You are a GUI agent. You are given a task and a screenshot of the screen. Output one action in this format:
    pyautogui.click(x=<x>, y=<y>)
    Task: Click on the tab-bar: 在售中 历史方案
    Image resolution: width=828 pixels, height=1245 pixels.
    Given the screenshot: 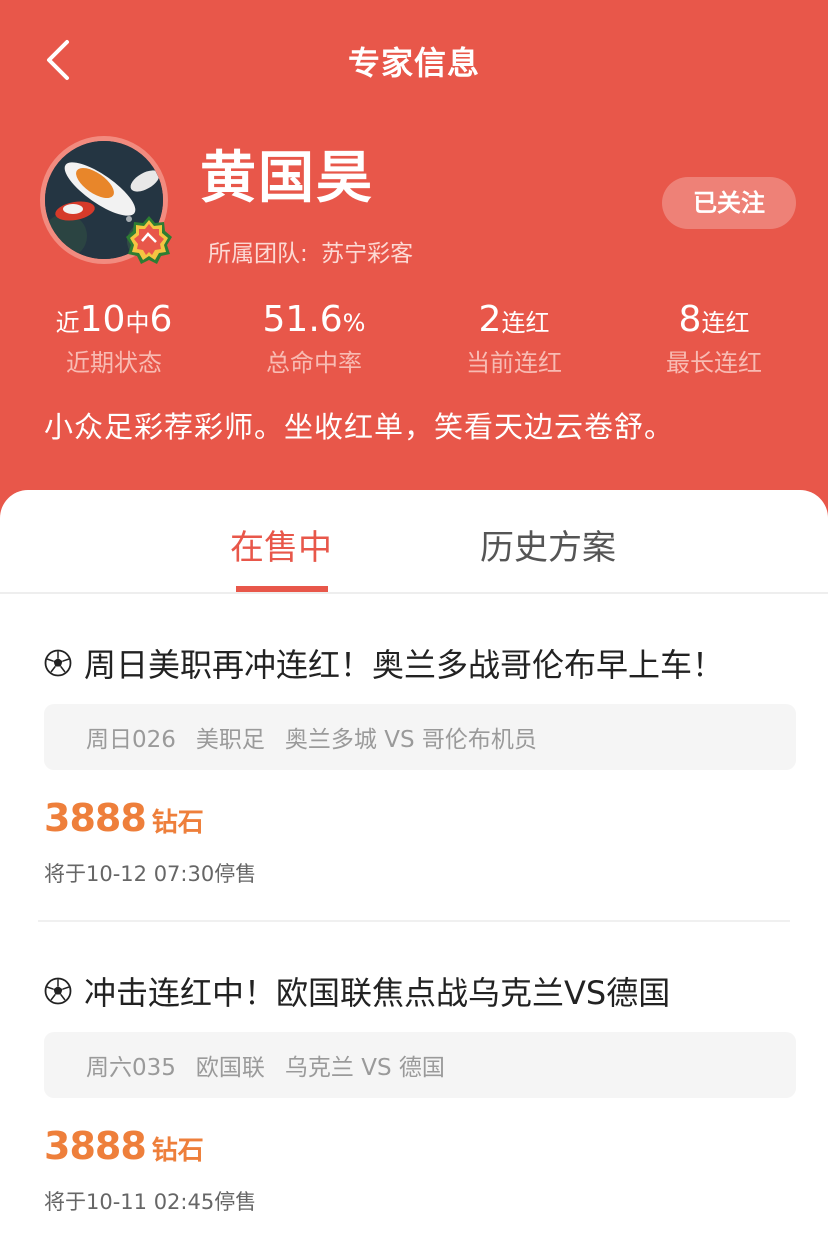 What is the action you would take?
    pyautogui.click(x=414, y=542)
    